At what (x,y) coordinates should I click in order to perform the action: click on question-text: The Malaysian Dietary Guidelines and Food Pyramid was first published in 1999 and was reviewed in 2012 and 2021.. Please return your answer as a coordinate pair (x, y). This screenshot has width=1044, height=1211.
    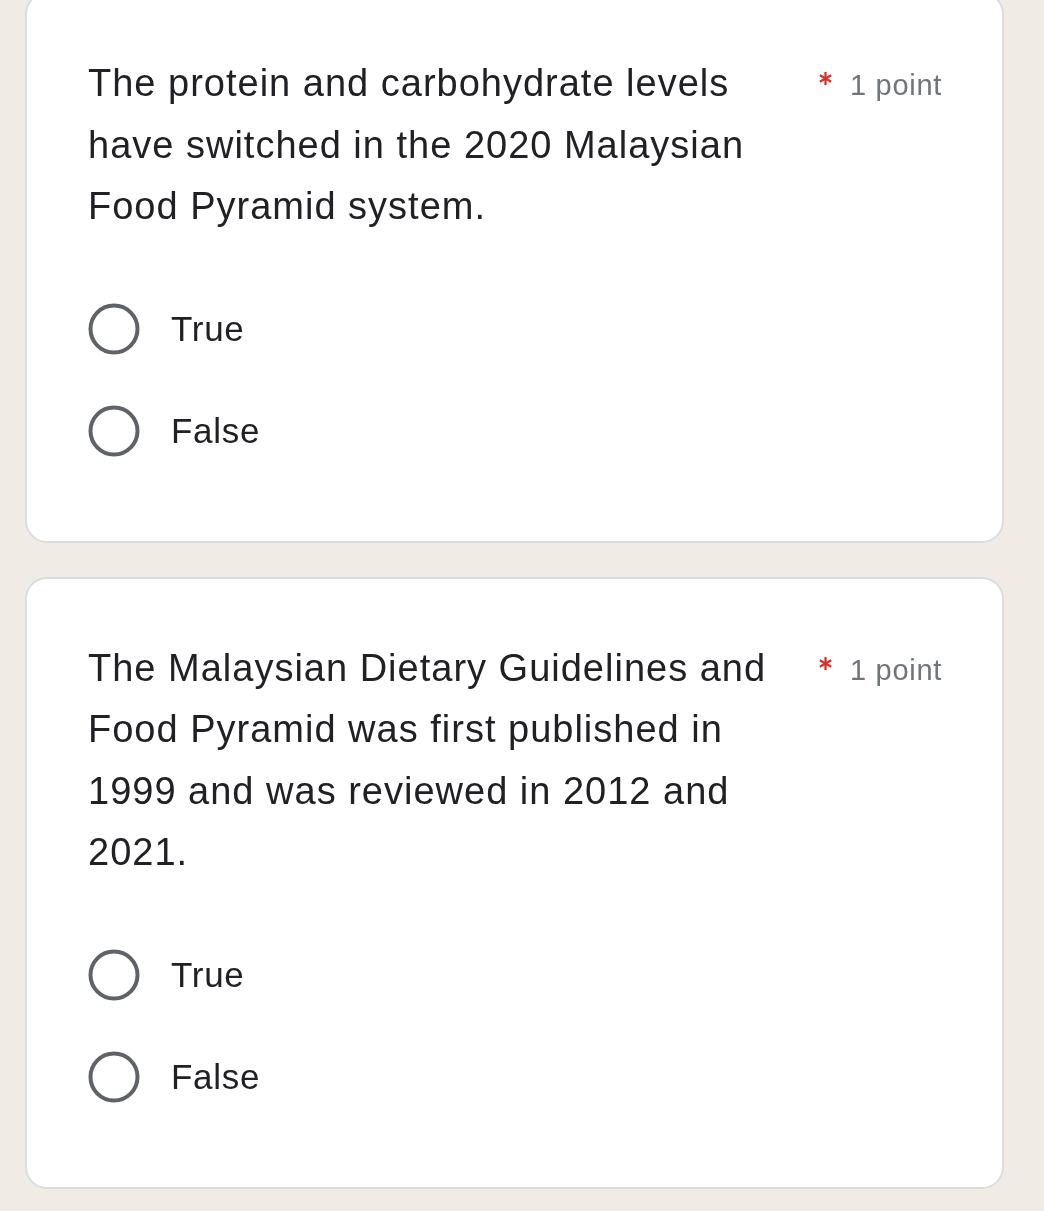
    Looking at the image, I should click on (428, 760).